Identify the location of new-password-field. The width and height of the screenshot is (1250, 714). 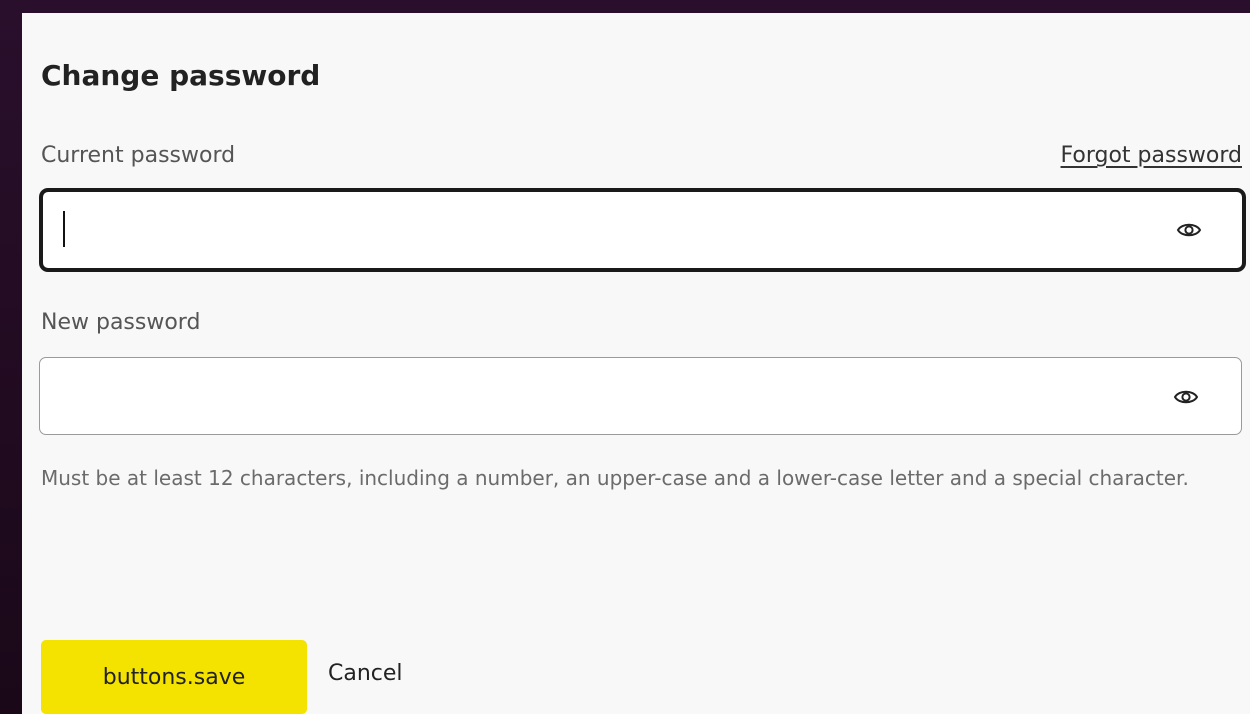
(640, 396).